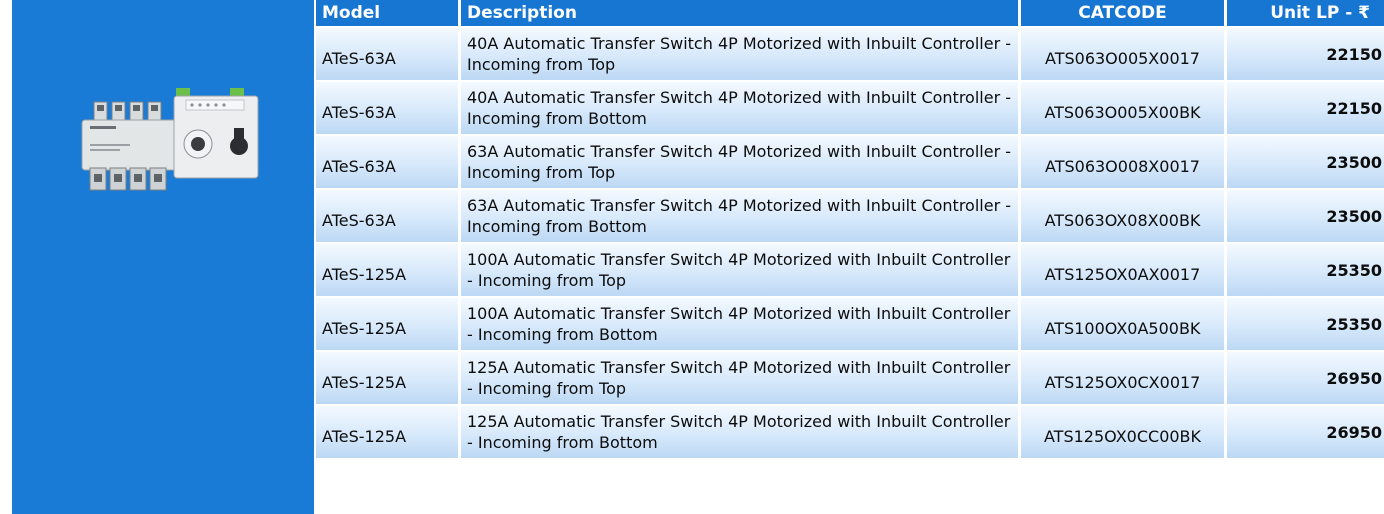 The image size is (1384, 514). I want to click on cell-catcode: ATS125OX0AX0017, so click(1122, 274).